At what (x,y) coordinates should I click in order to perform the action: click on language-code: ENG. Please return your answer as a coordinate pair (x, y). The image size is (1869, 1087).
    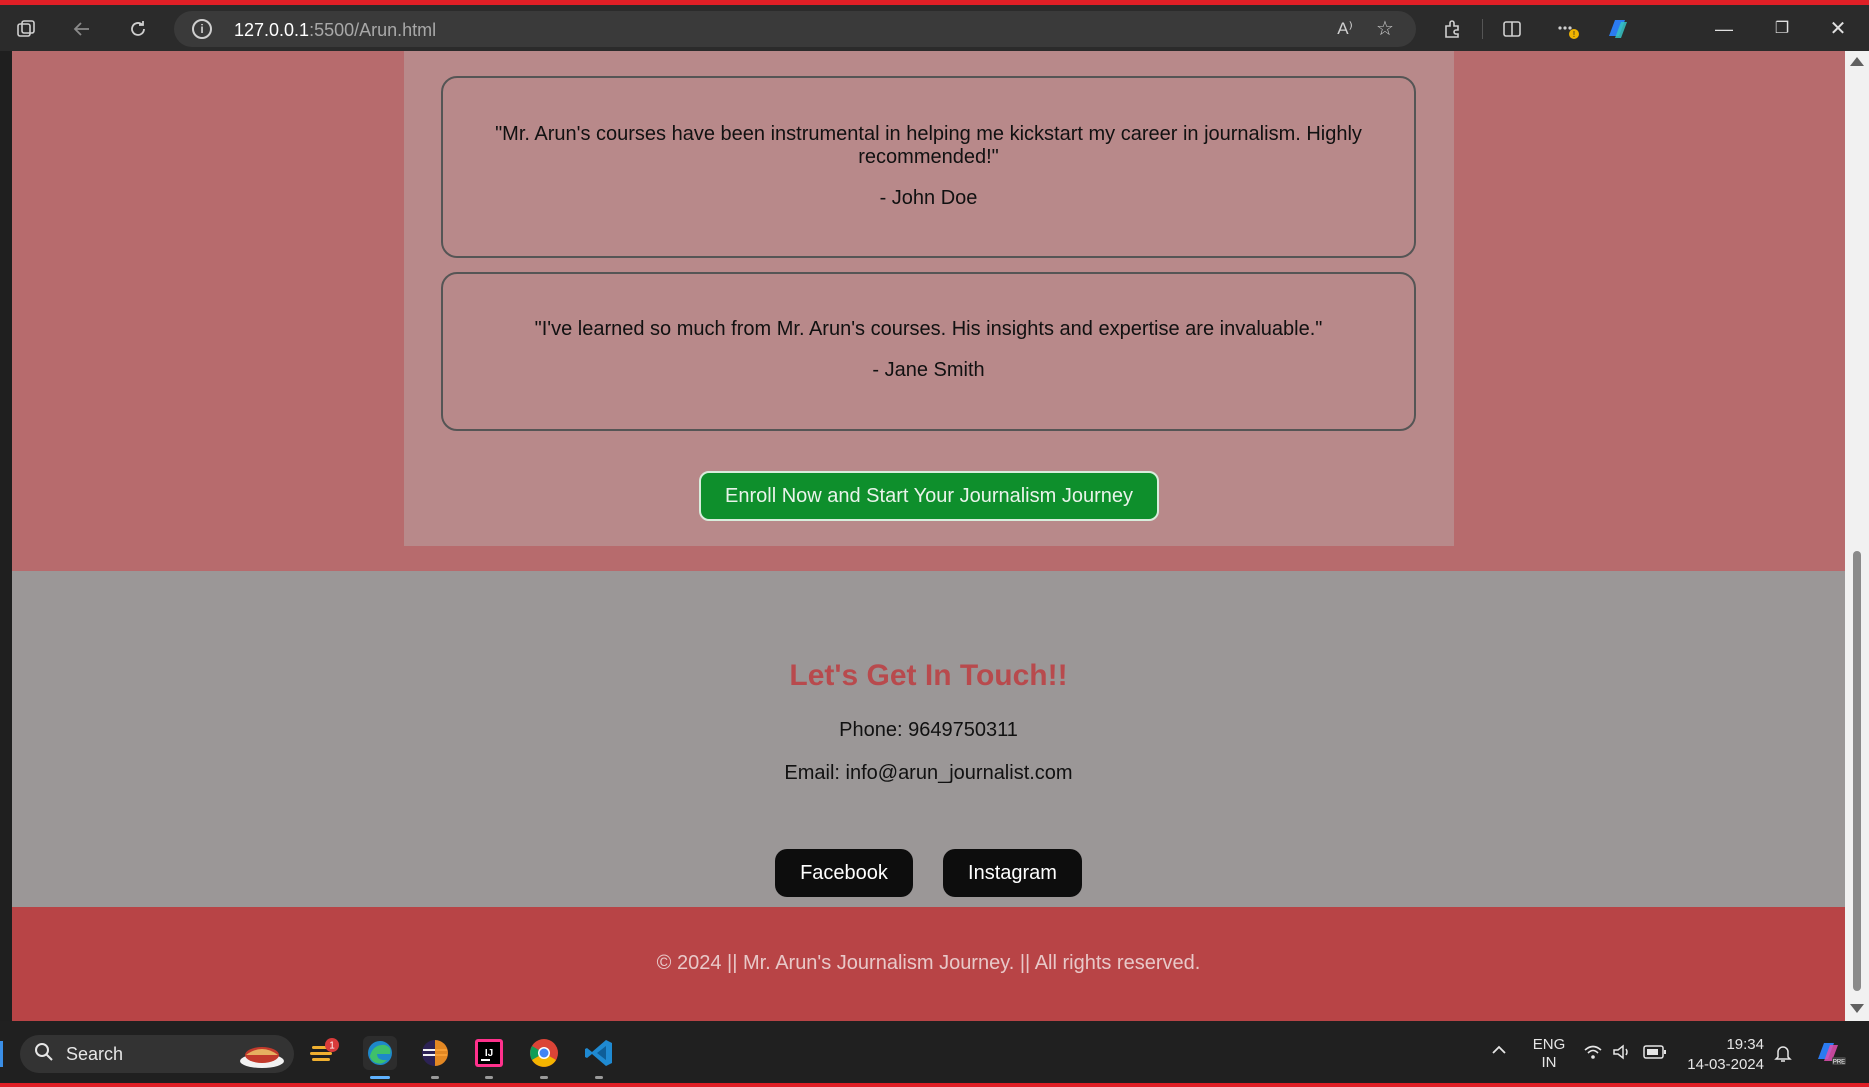
    Looking at the image, I should click on (1549, 1044).